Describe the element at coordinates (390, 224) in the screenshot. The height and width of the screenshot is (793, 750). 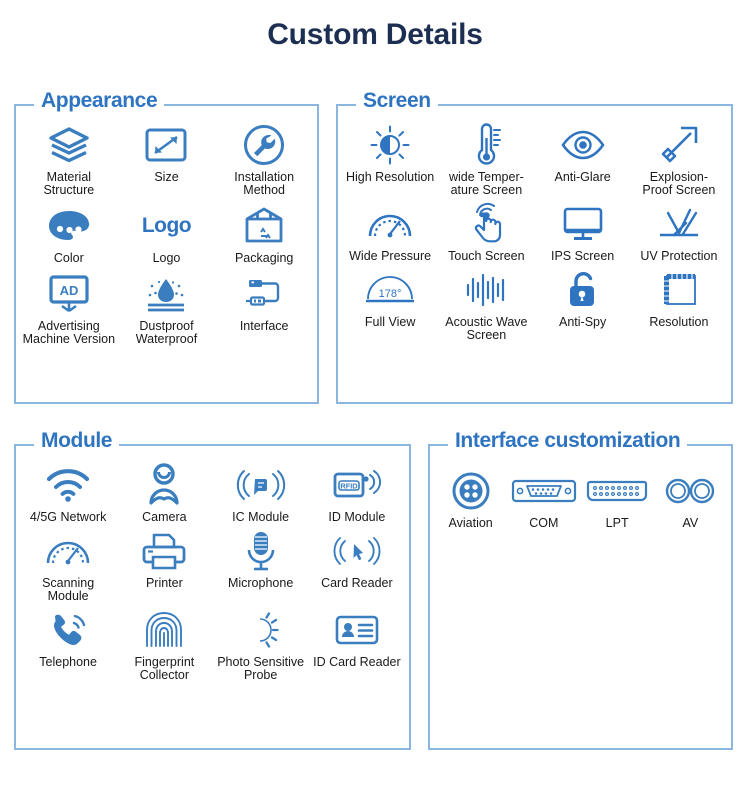
I see `gauge-icon` at that location.